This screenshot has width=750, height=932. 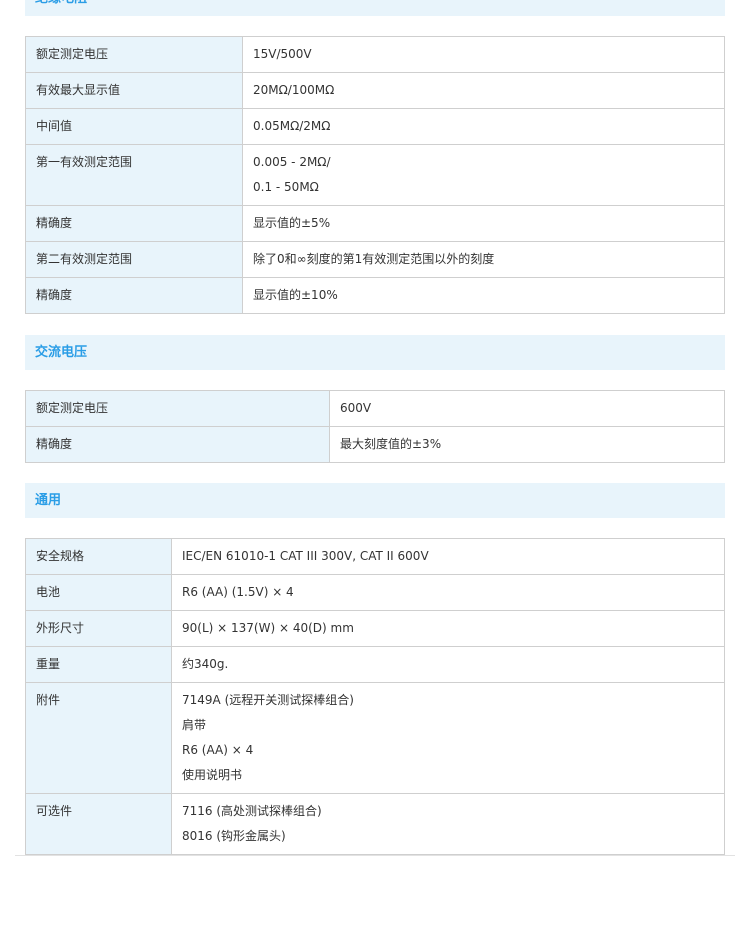 I want to click on table-row: 中间值 0.05MΩ/2MΩ, so click(x=375, y=126).